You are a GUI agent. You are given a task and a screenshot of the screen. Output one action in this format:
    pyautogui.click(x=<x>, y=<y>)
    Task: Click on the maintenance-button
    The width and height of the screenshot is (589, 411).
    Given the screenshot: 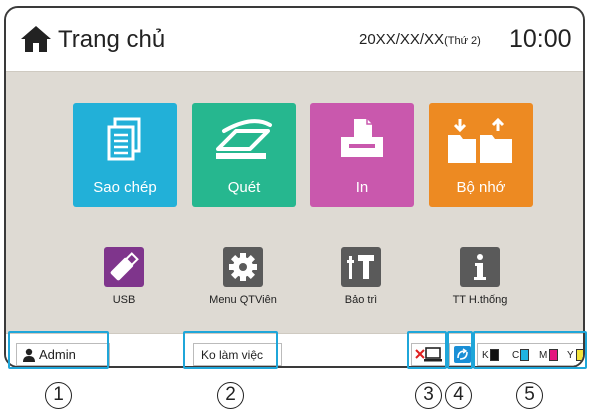 What is the action you would take?
    pyautogui.click(x=361, y=267)
    